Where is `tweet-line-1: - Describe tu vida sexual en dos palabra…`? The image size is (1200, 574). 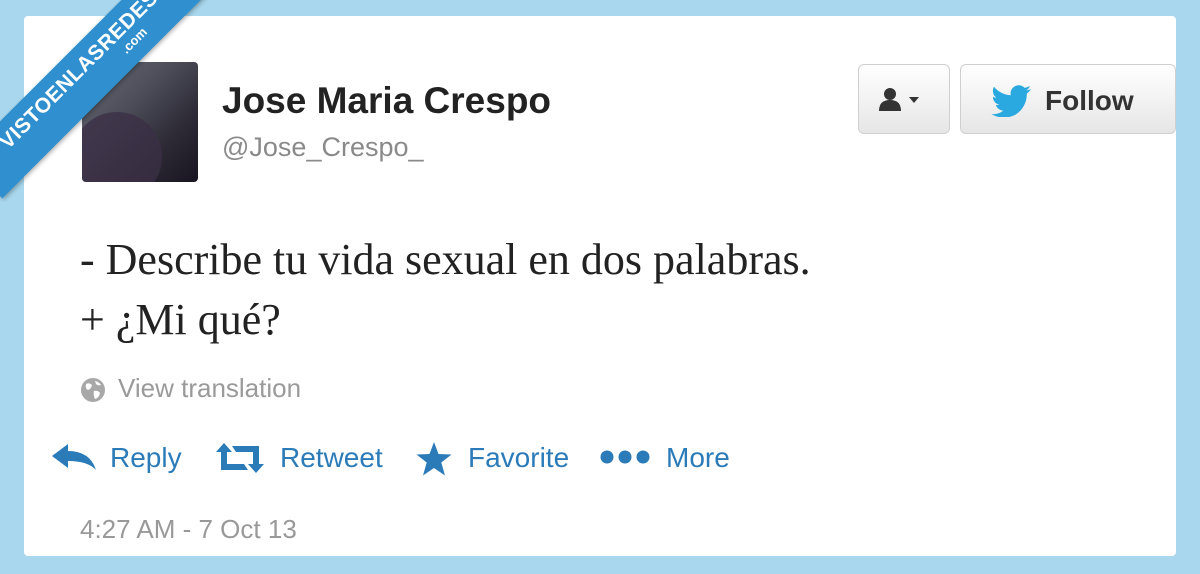
tweet-line-1: - Describe tu vida sexual en dos palabra… is located at coordinates (445, 259).